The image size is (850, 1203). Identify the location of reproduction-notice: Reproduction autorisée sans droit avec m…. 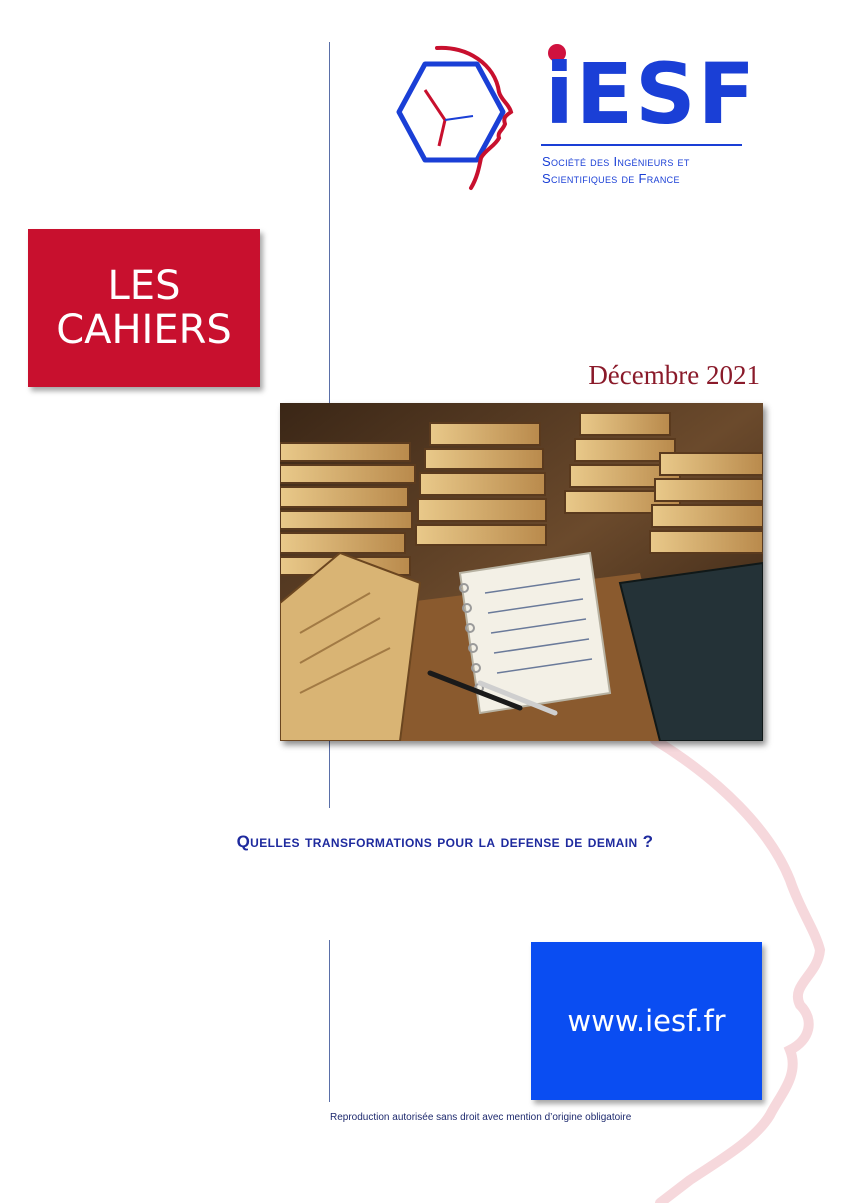
(481, 1117).